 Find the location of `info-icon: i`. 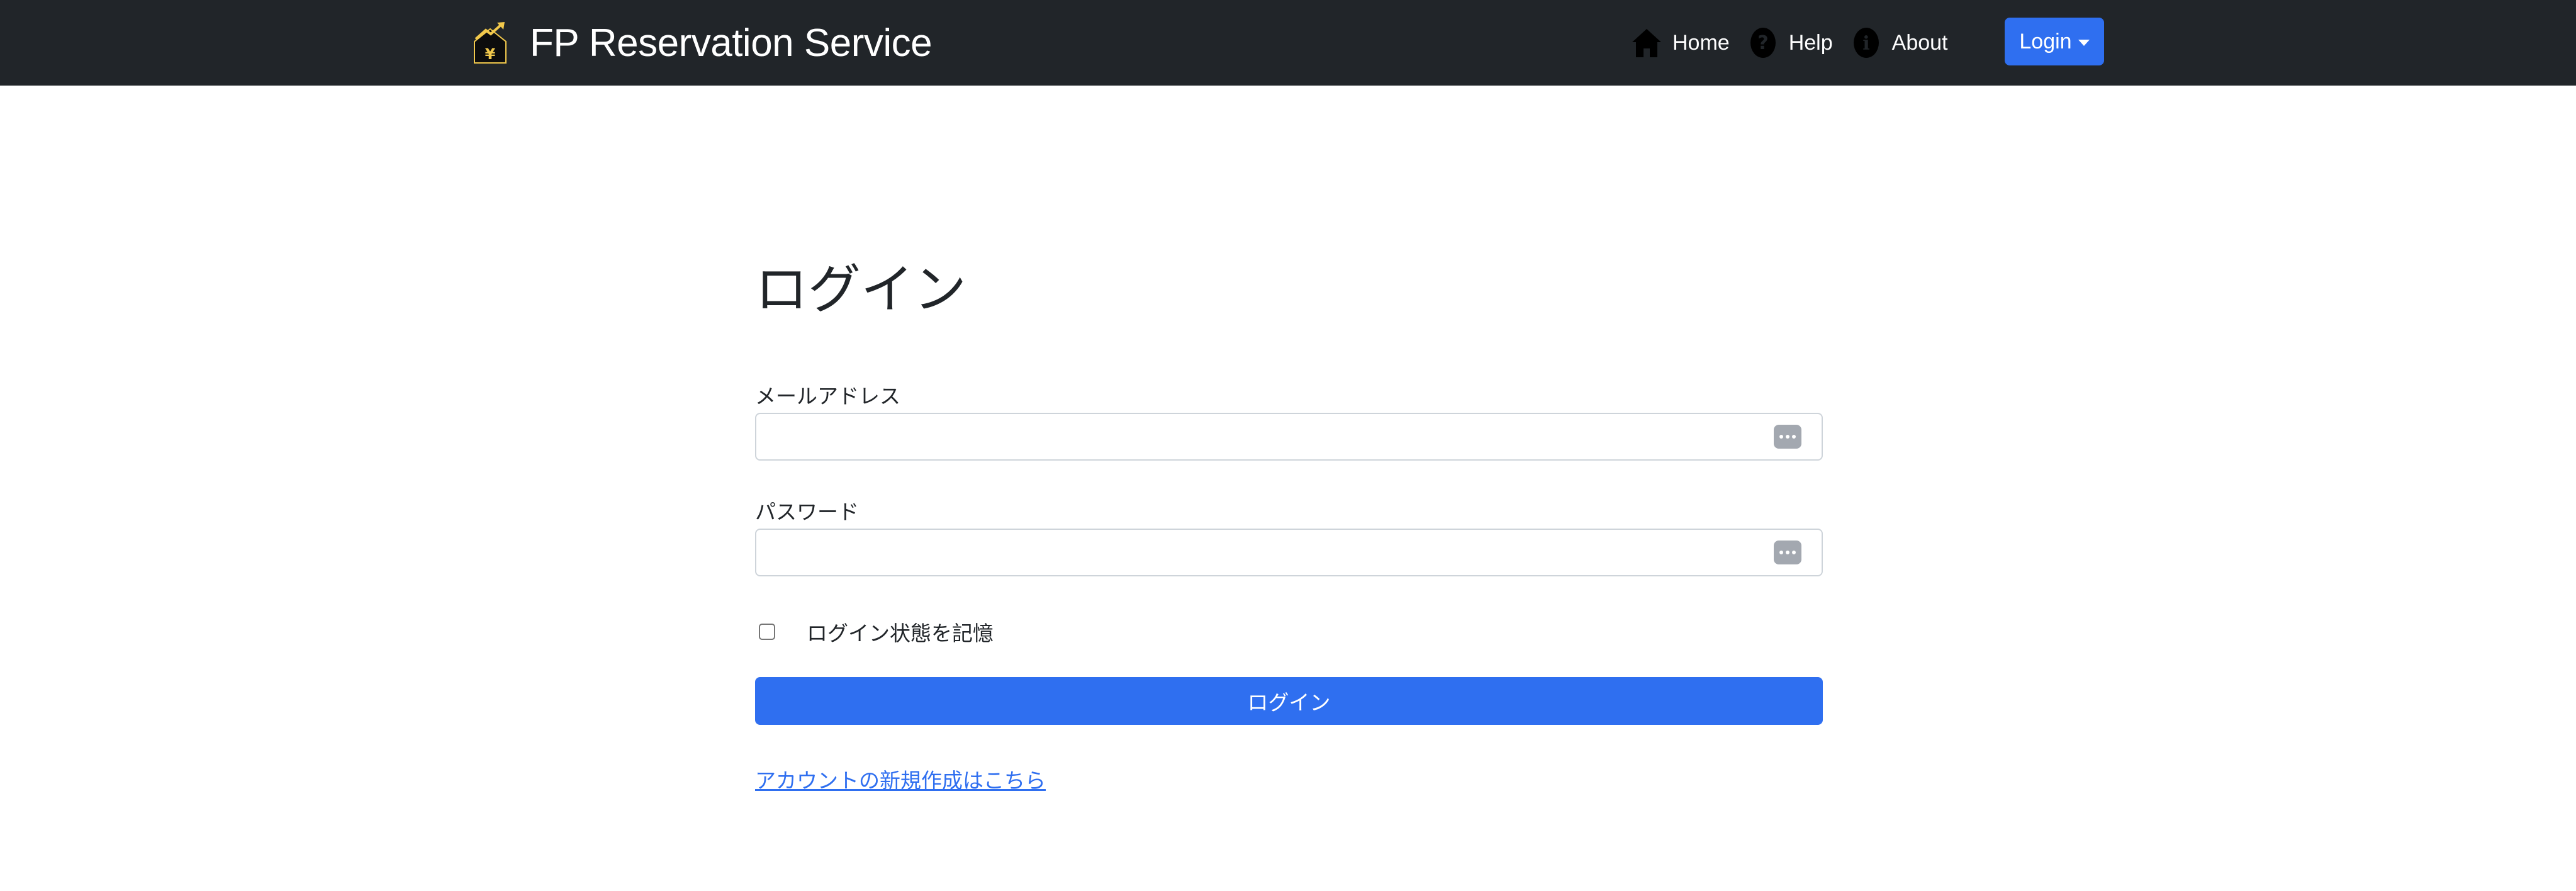

info-icon: i is located at coordinates (1866, 43).